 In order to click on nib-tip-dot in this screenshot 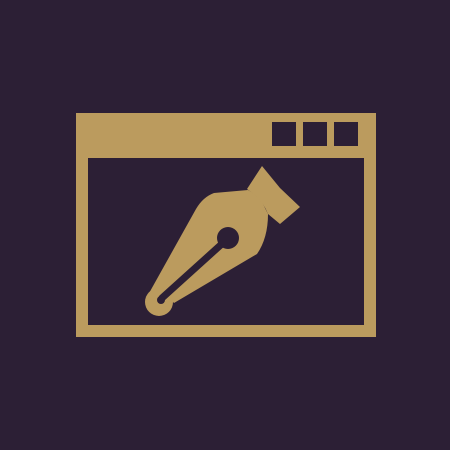, I will do `click(161, 300)`.